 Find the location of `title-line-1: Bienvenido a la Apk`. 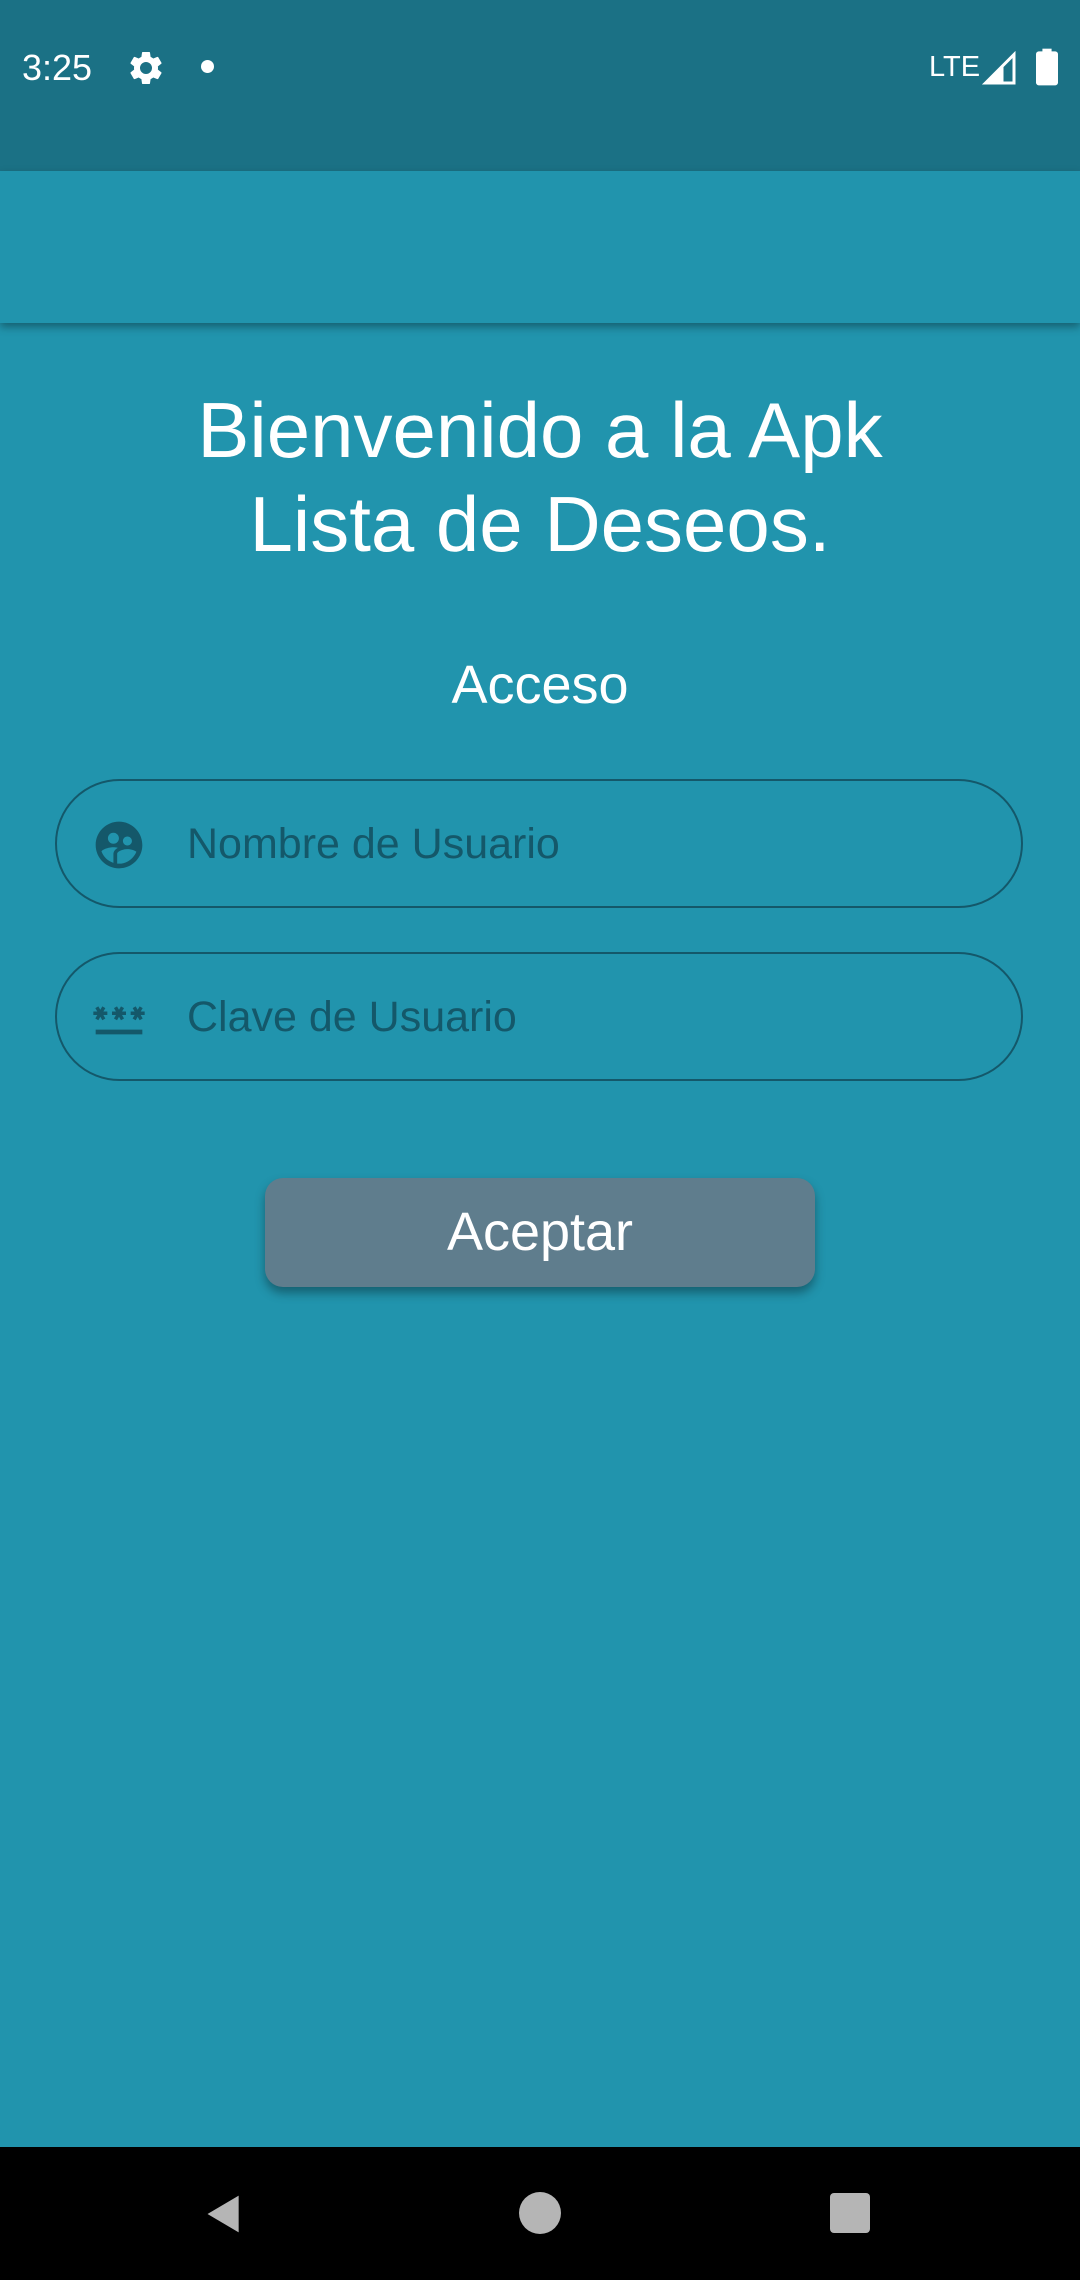

title-line-1: Bienvenido a la Apk is located at coordinates (540, 430).